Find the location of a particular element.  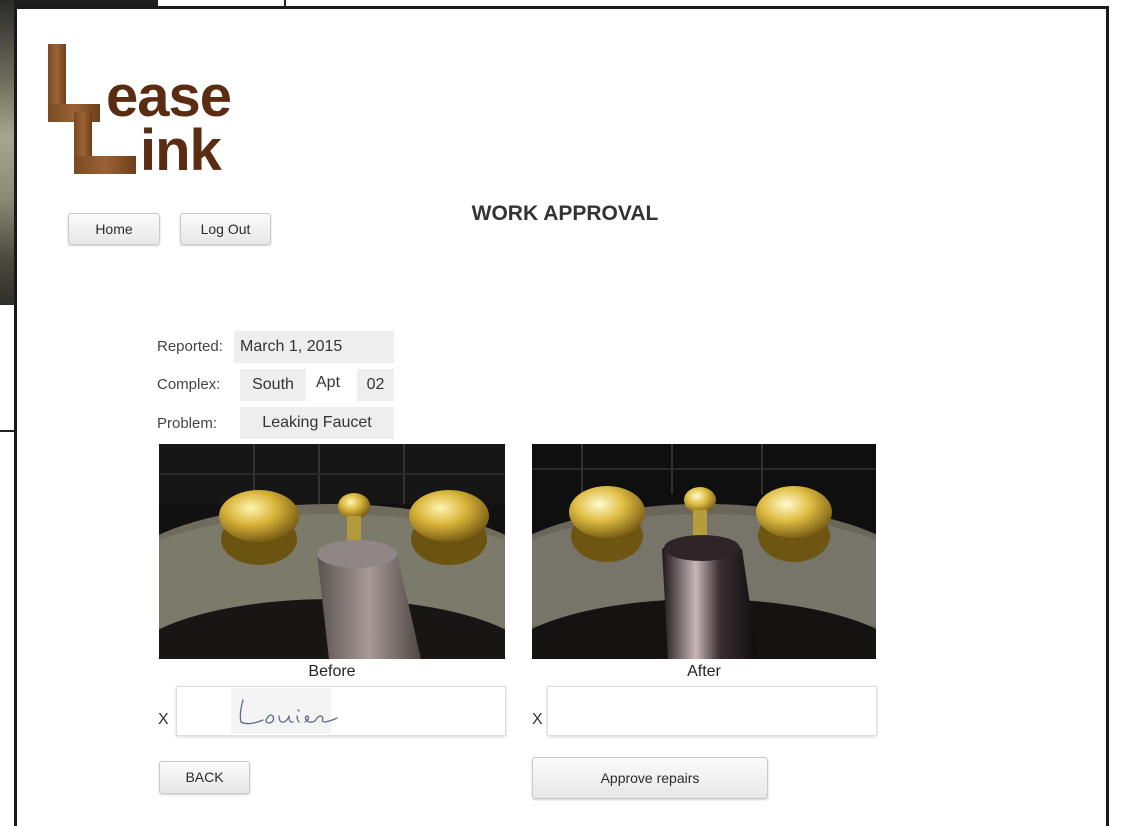

faucet-before-image is located at coordinates (332, 551).